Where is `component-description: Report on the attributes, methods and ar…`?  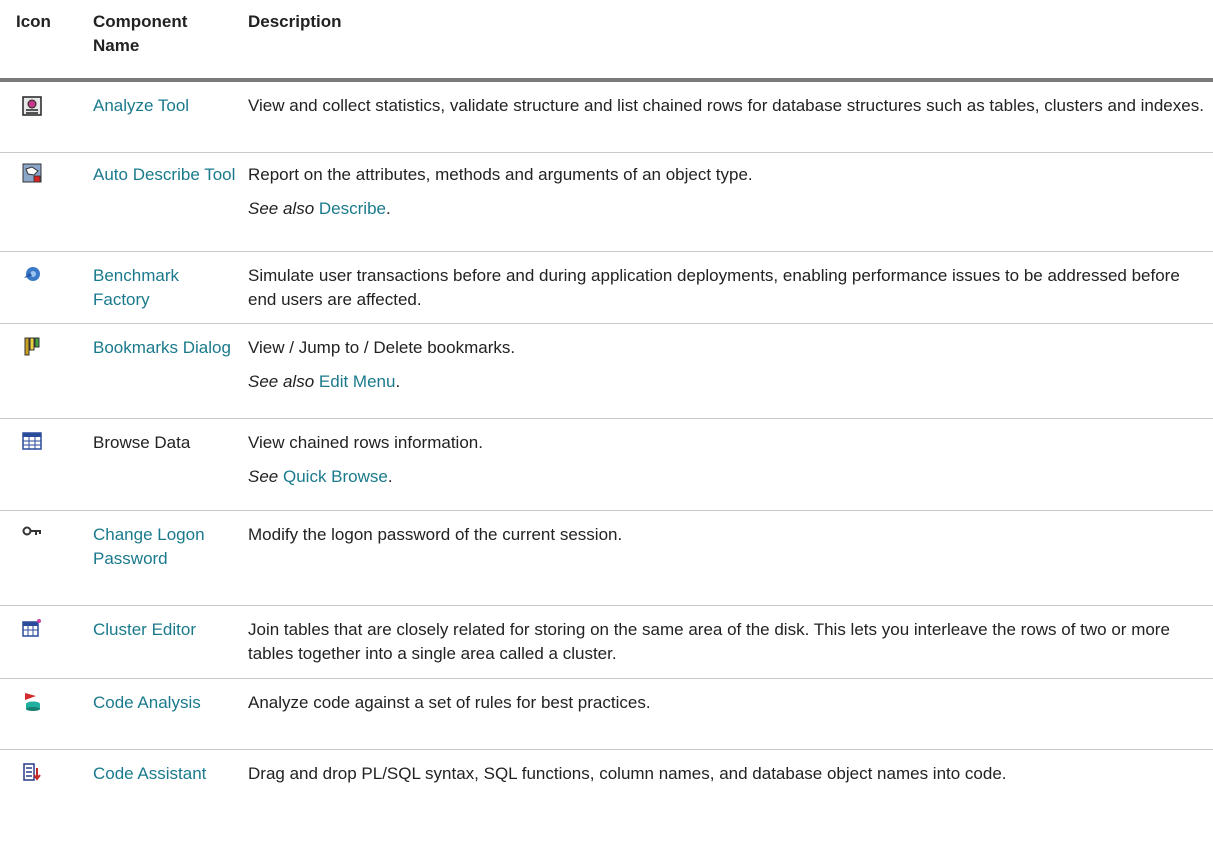
component-description: Report on the attributes, methods and ar… is located at coordinates (500, 191).